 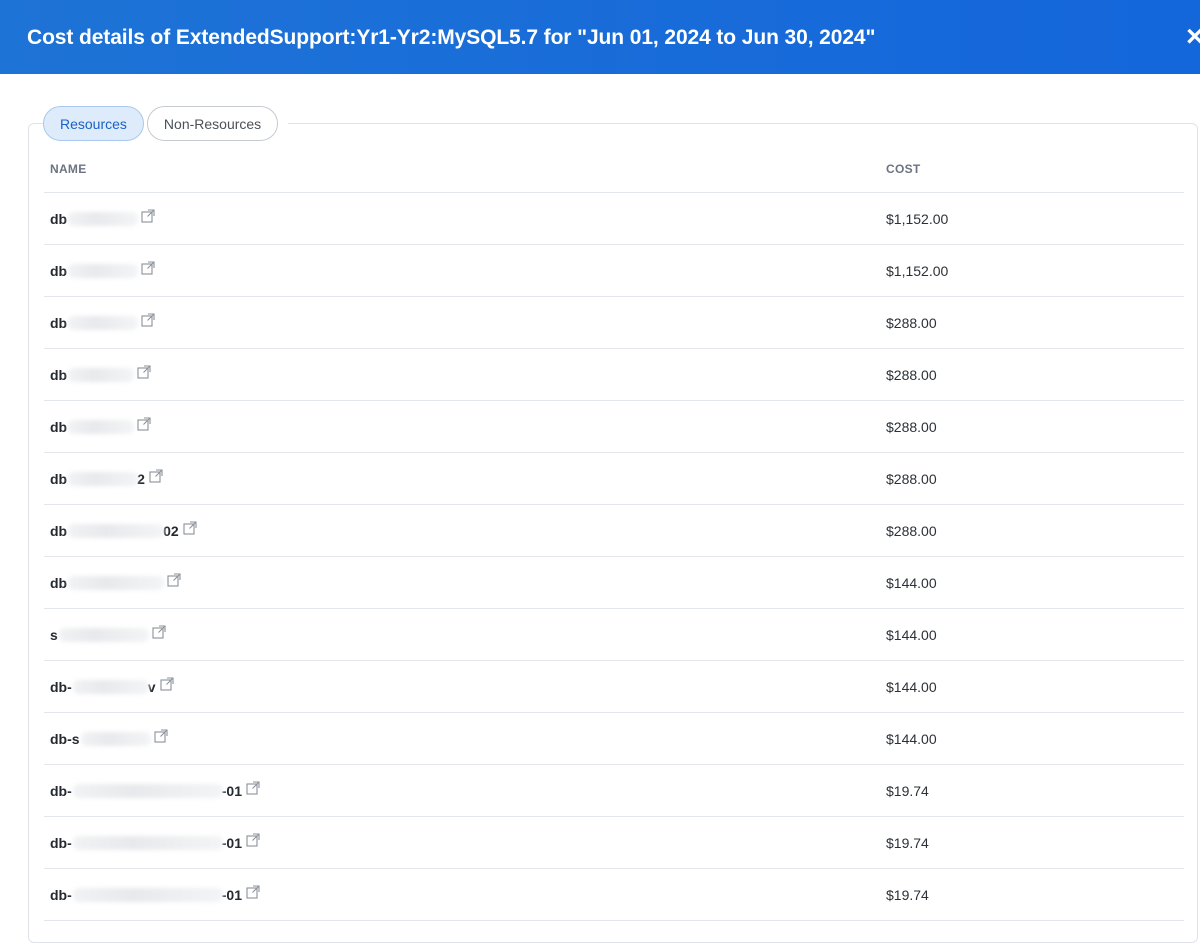 I want to click on tab-resources: Resources, so click(x=93, y=123).